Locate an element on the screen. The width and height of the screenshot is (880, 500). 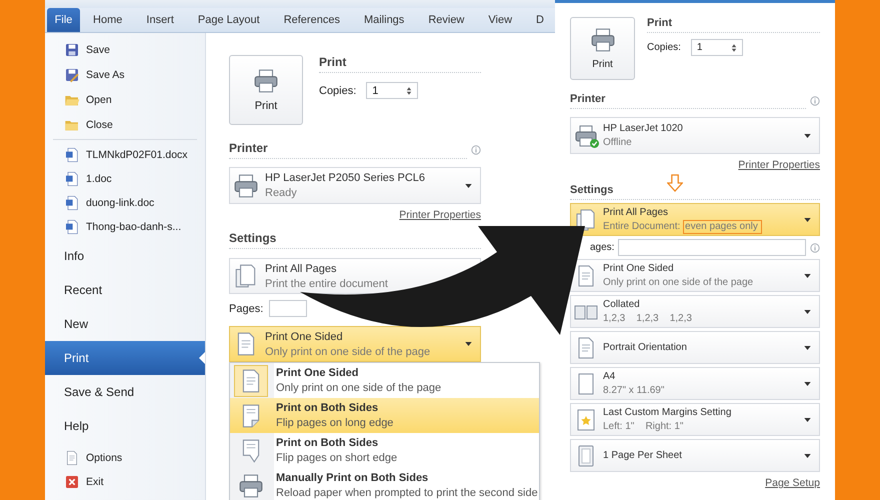
menu-item: Save is located at coordinates (125, 49).